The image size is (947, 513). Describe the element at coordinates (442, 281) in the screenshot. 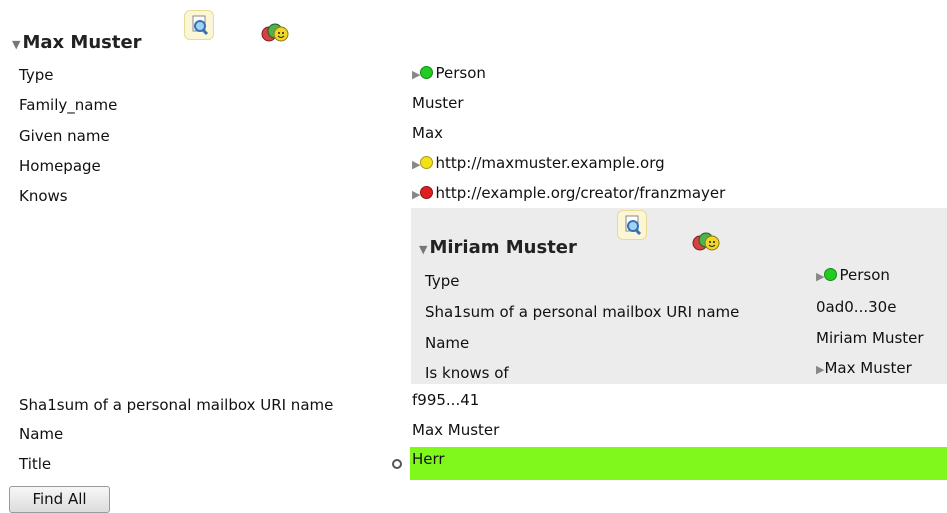

I see `nested-type-label: Type` at that location.